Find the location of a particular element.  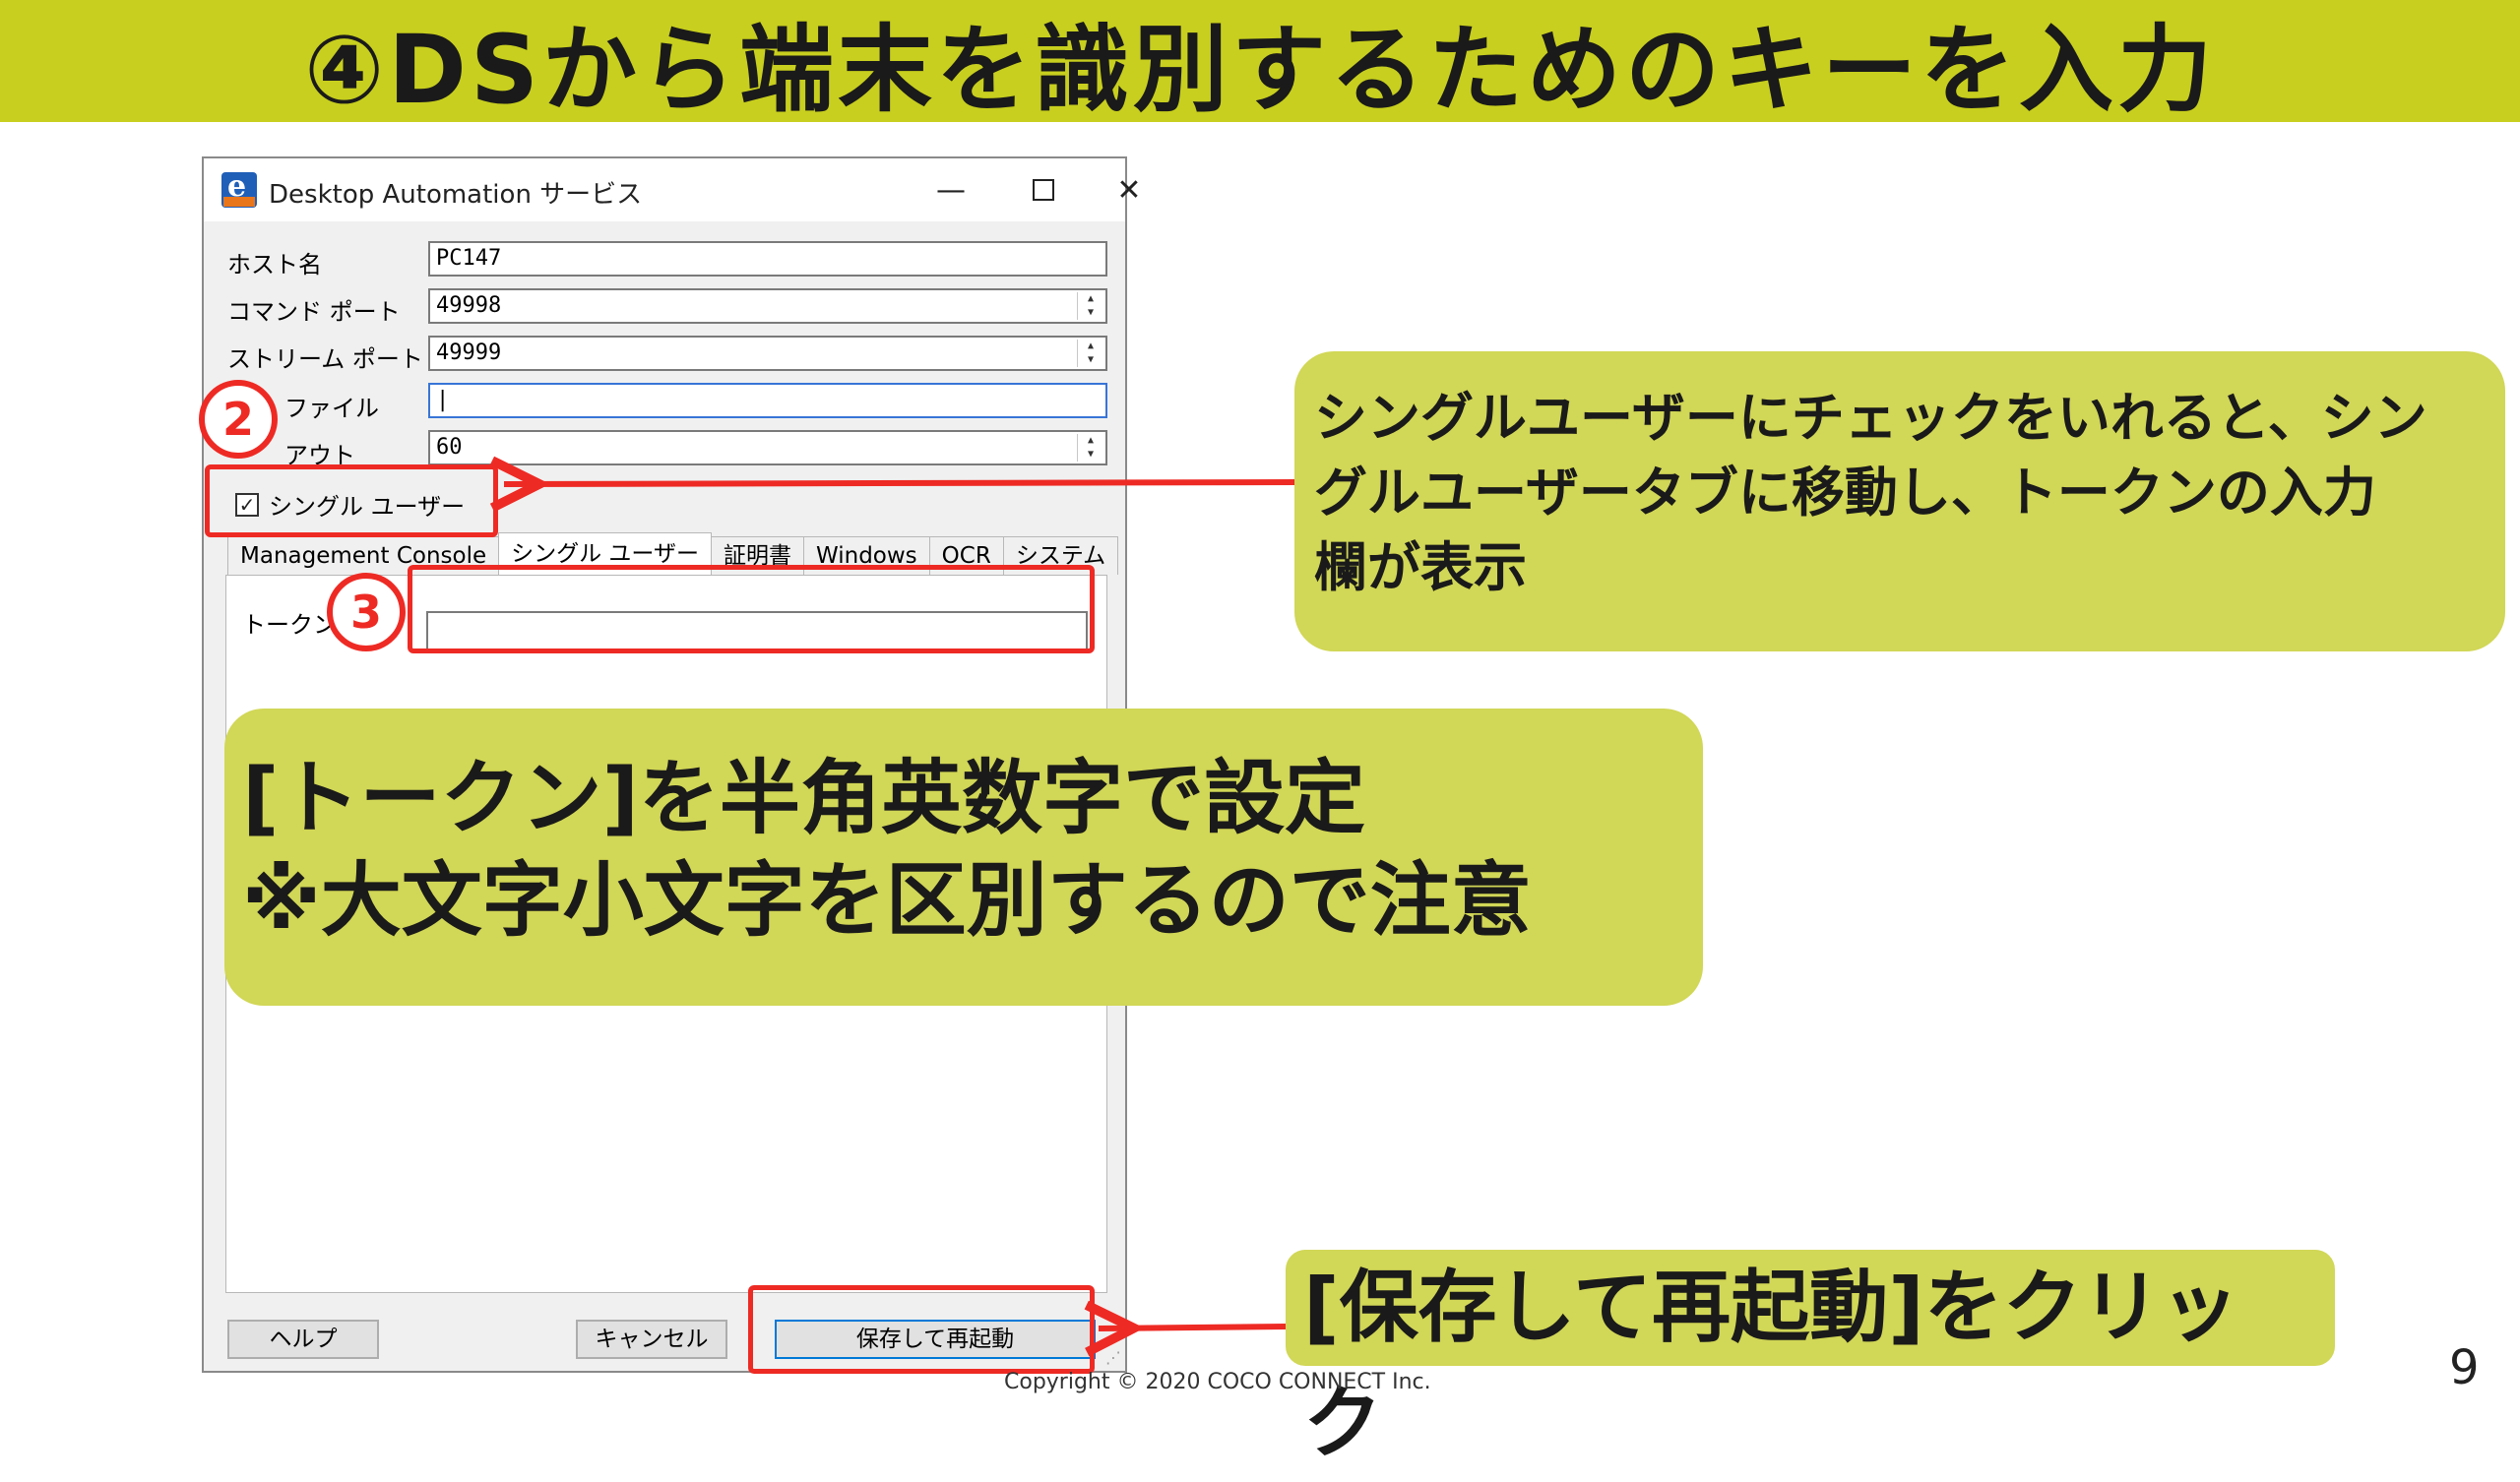

stream-port-input: 49999 ▲ ▼ is located at coordinates (767, 353).